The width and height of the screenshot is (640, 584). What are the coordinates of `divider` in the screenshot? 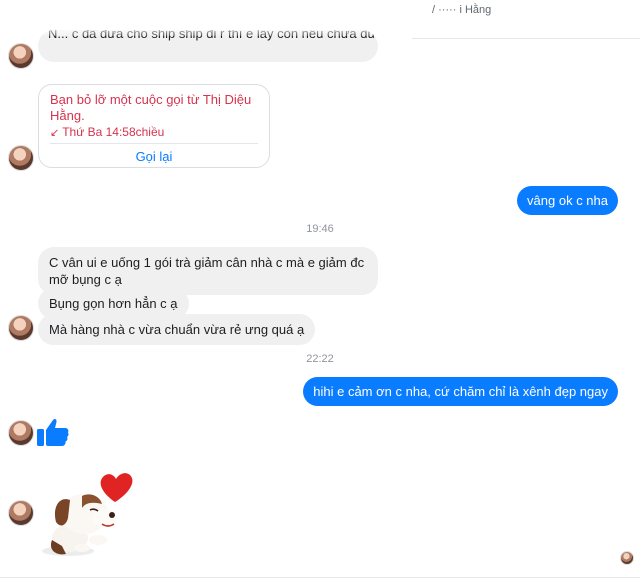 It's located at (154, 143).